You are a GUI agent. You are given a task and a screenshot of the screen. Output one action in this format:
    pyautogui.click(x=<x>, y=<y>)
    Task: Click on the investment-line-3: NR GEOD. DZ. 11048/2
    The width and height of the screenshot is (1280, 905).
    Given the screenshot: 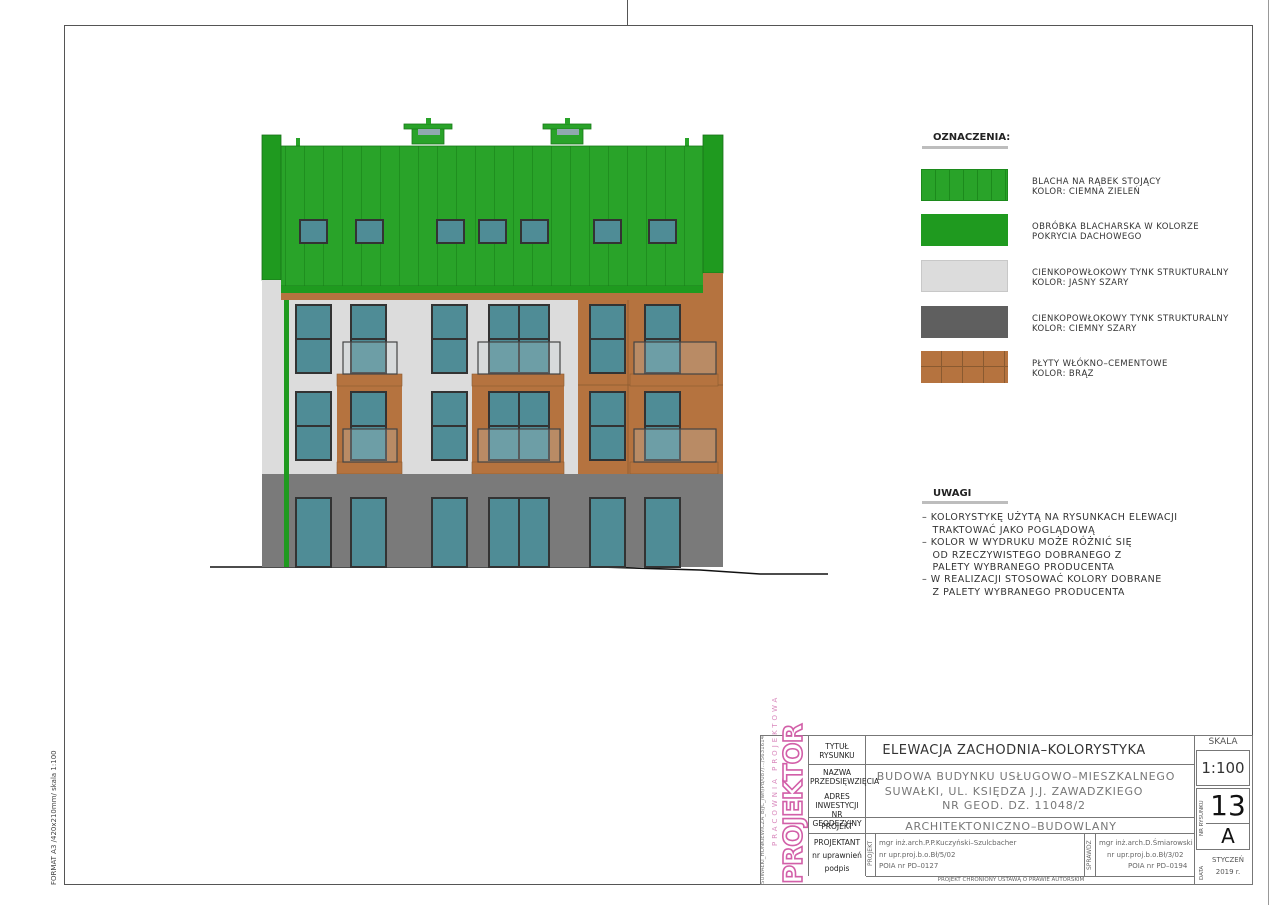 What is the action you would take?
    pyautogui.click(x=1014, y=805)
    